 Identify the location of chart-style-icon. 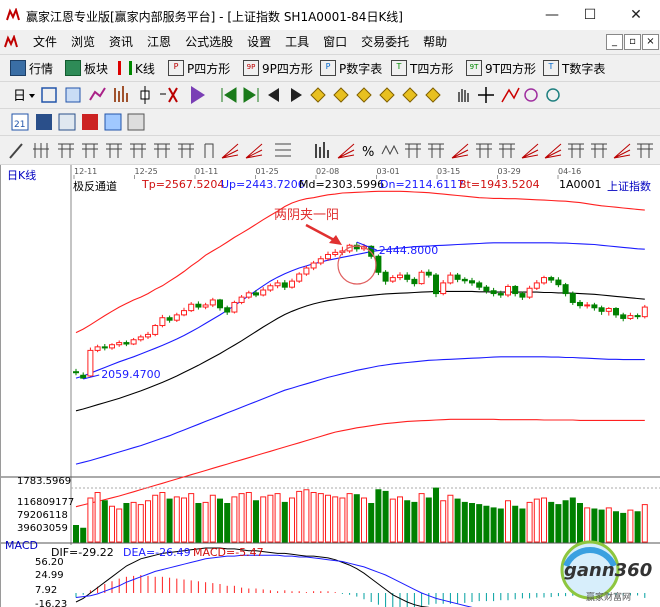
(49, 95).